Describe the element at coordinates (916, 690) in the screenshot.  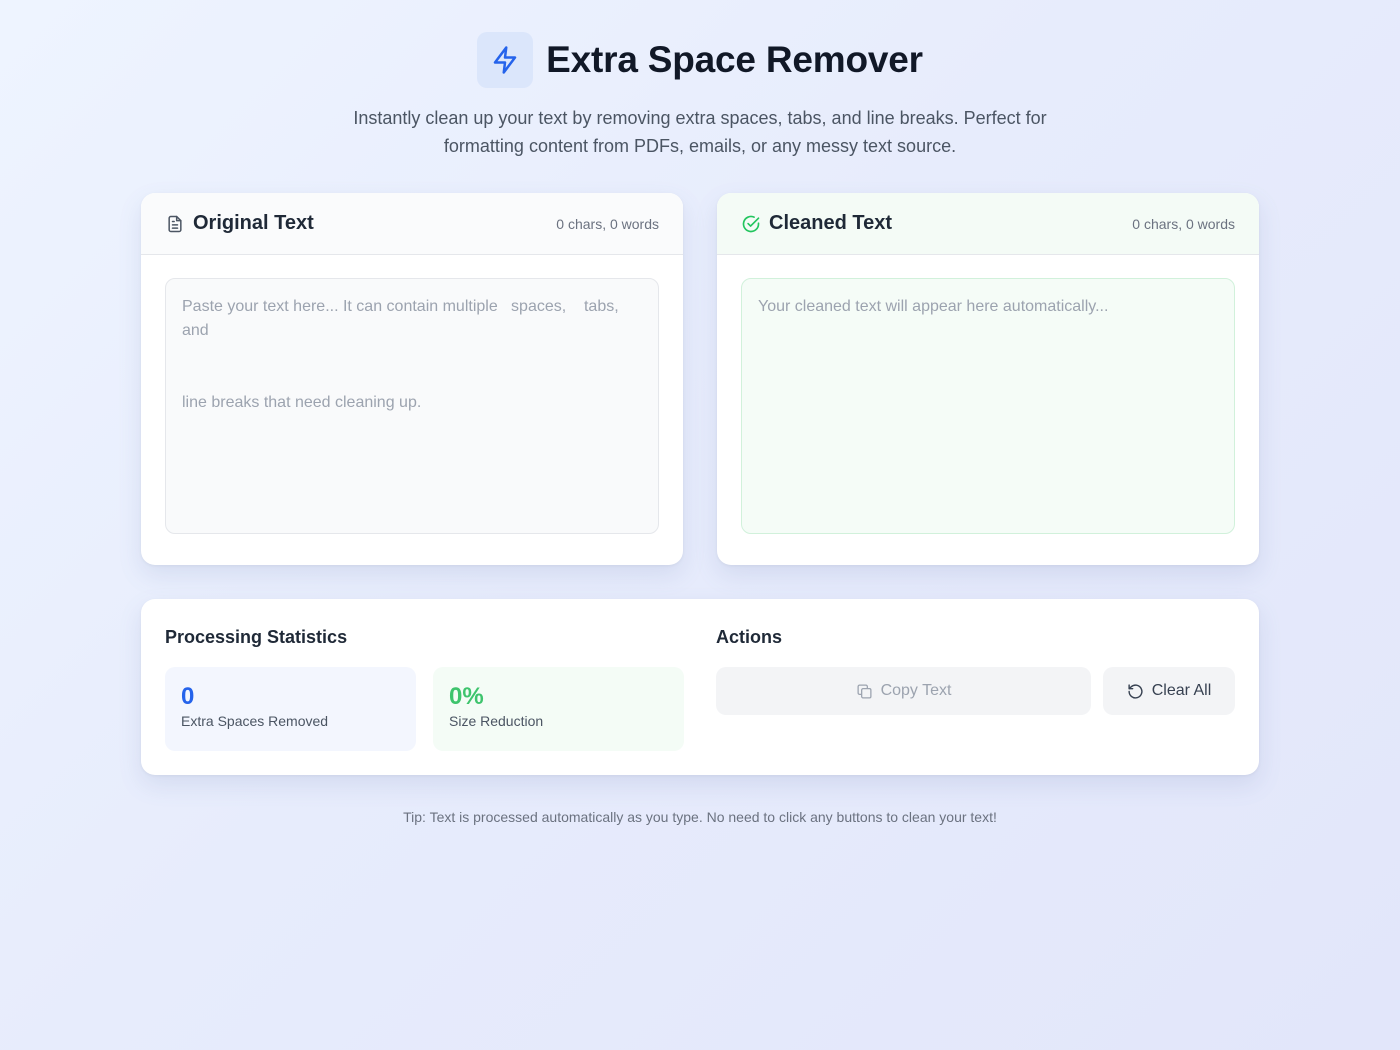
I see `copy-text-label: Copy Text` at that location.